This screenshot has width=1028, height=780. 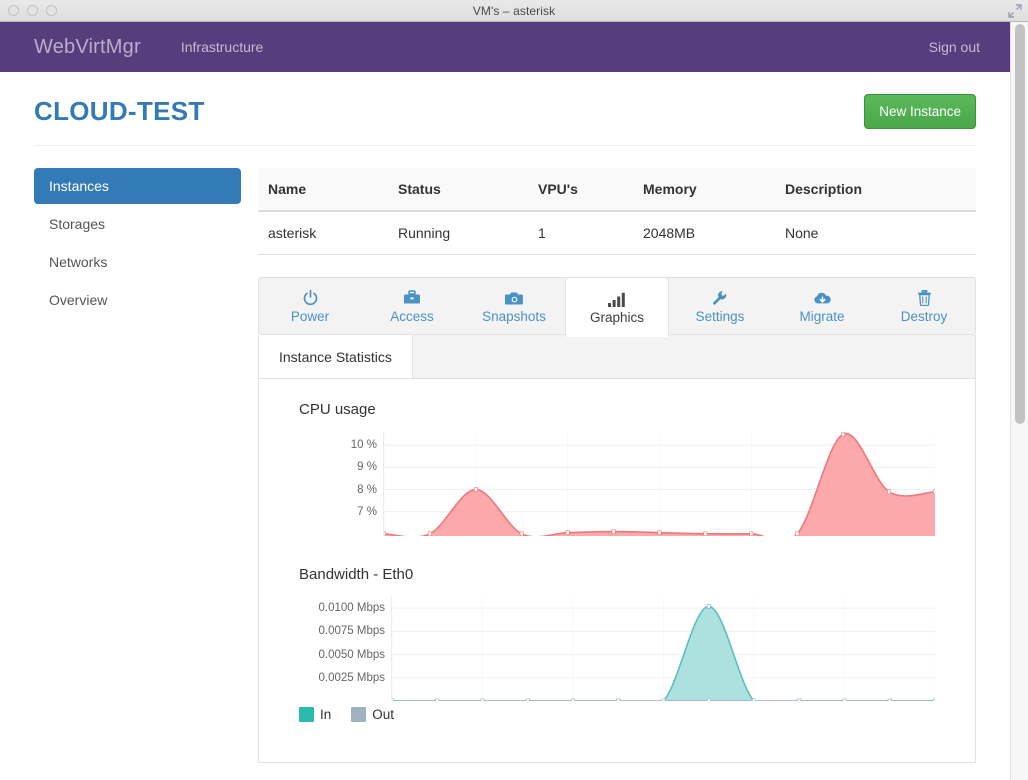 I want to click on legend-swatch-in, so click(x=306, y=714).